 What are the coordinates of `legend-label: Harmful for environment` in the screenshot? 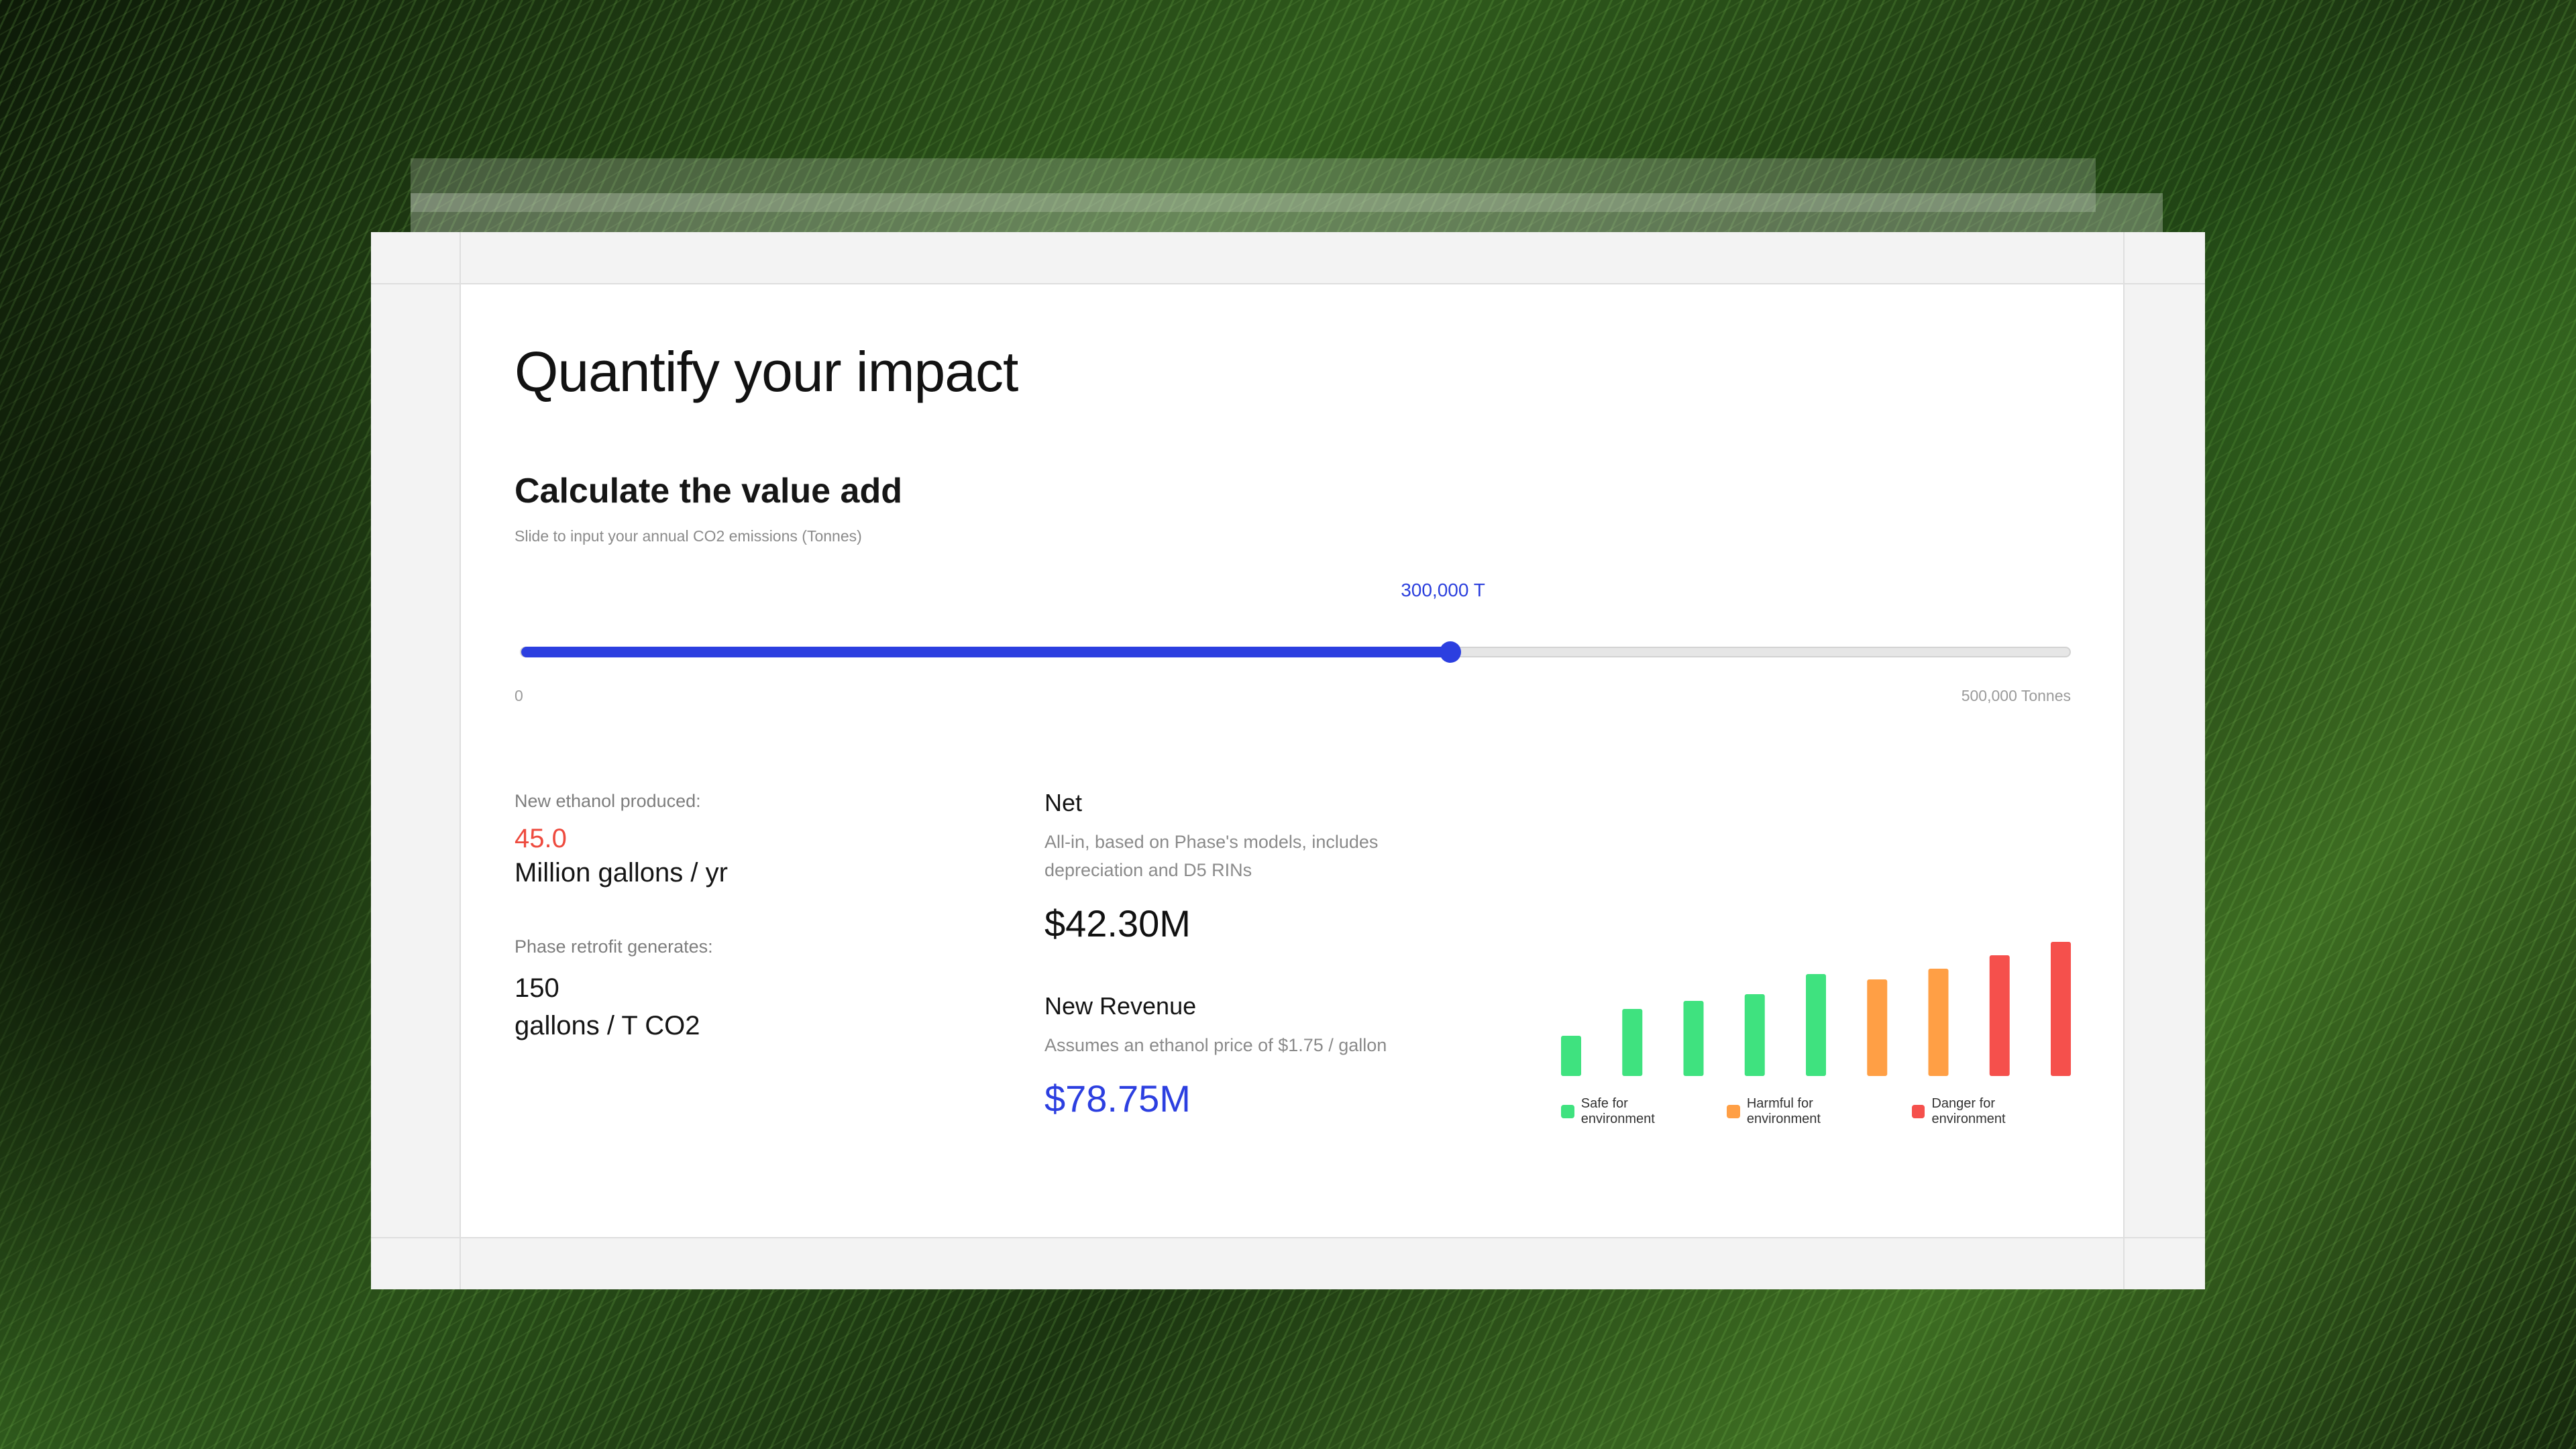 It's located at (1783, 1111).